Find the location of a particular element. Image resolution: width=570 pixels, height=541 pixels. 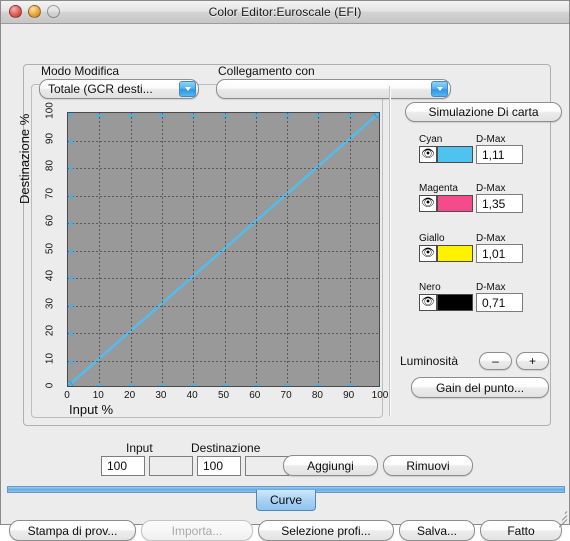

close-button is located at coordinates (15, 11).